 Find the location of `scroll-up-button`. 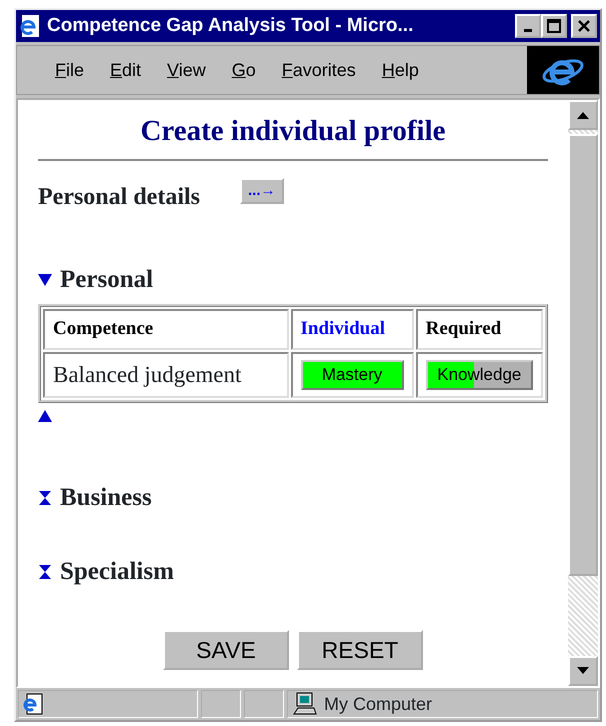

scroll-up-button is located at coordinates (583, 115).